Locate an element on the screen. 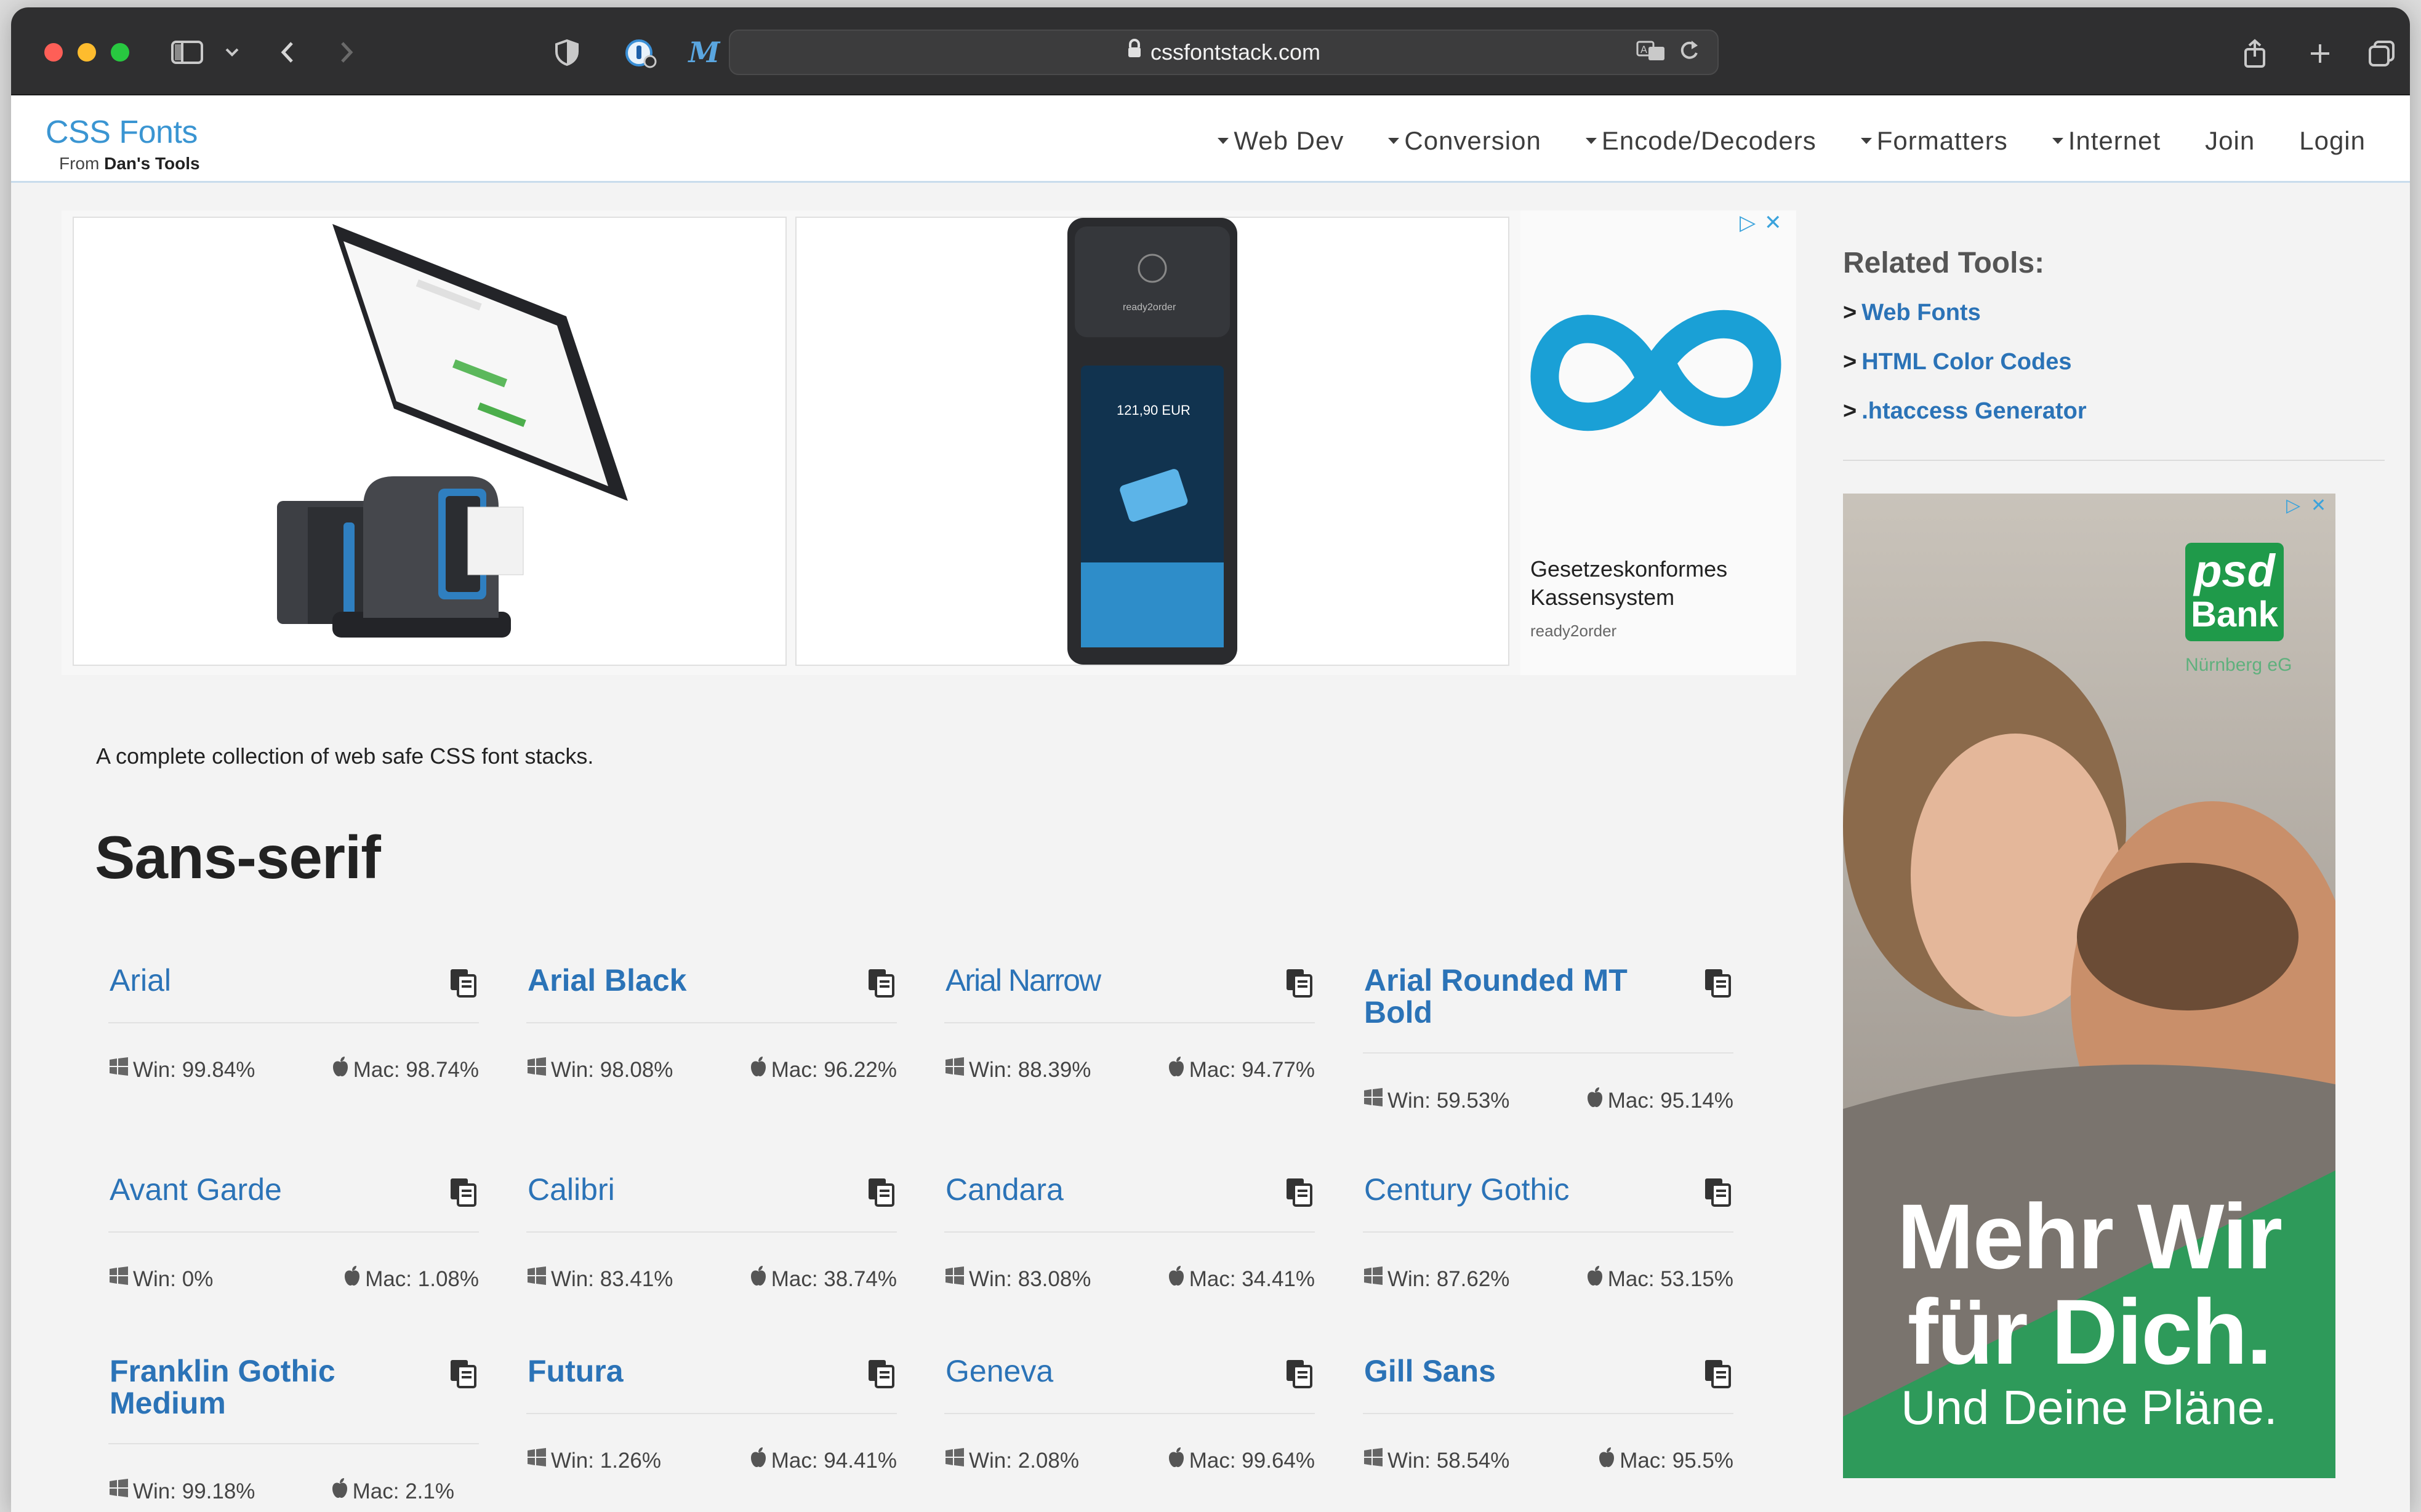 This screenshot has height=1512, width=2421. win-stat: Win: 83.08% is located at coordinates (1017, 1278).